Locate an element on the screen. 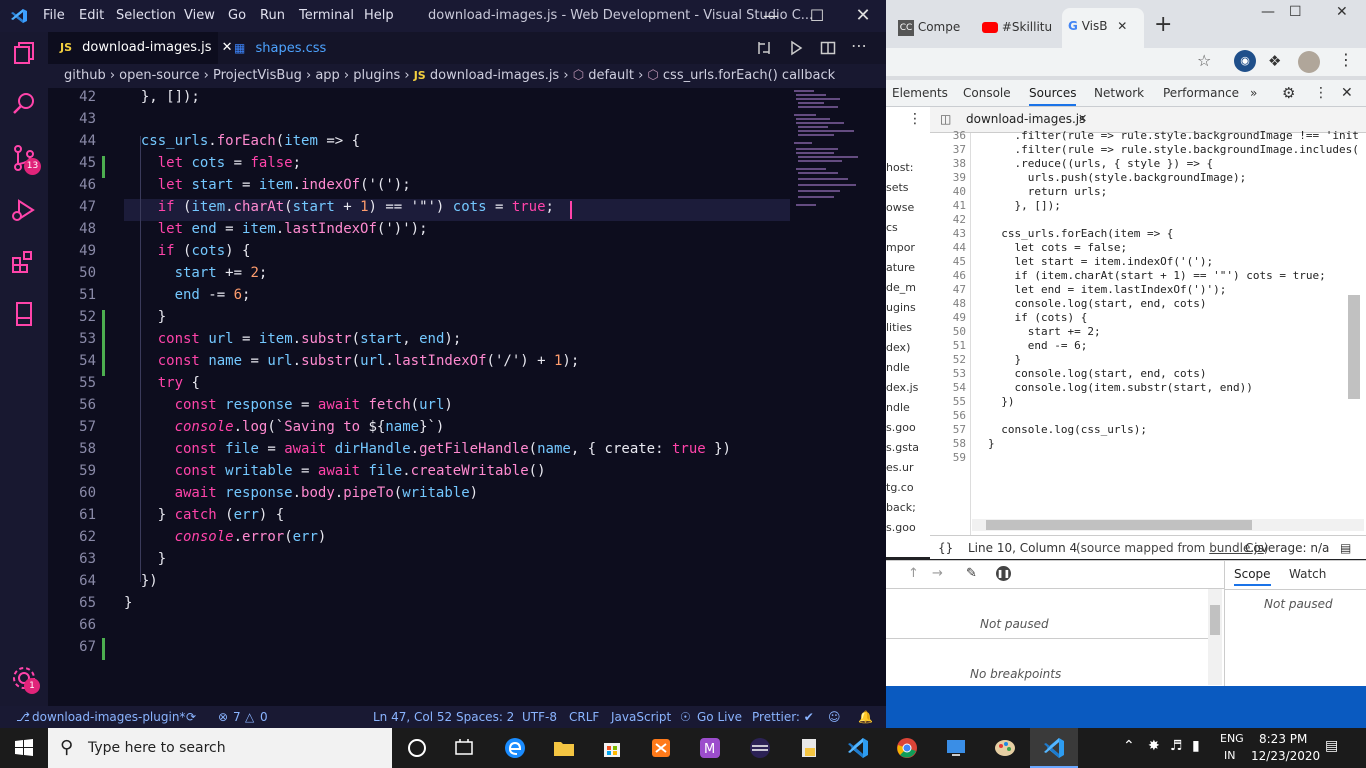  source-line-number: 47 is located at coordinates (948, 289).